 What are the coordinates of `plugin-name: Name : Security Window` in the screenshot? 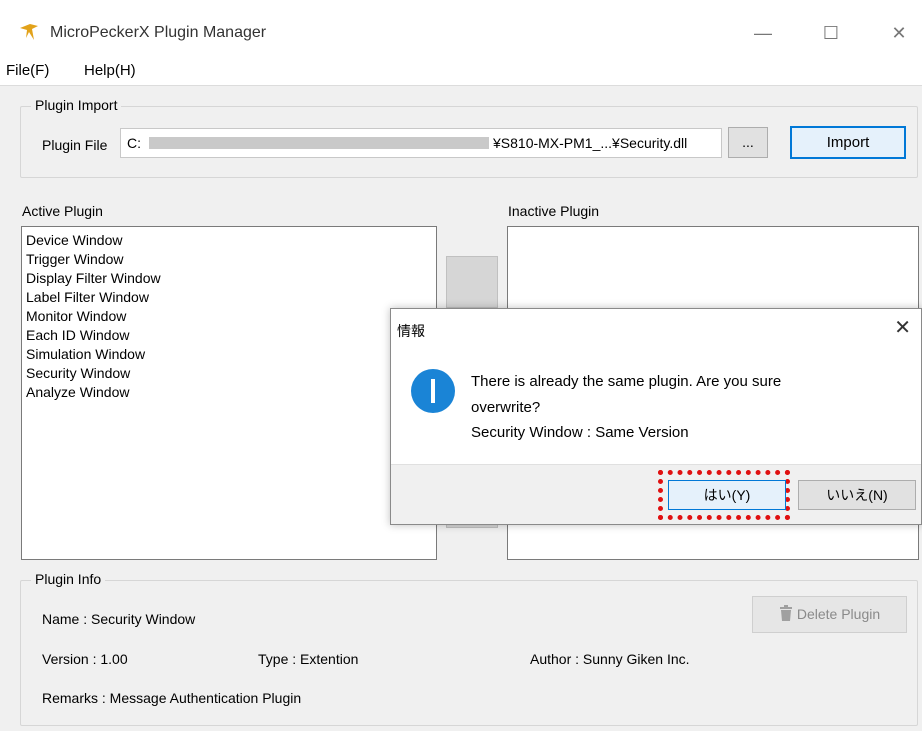 It's located at (119, 619).